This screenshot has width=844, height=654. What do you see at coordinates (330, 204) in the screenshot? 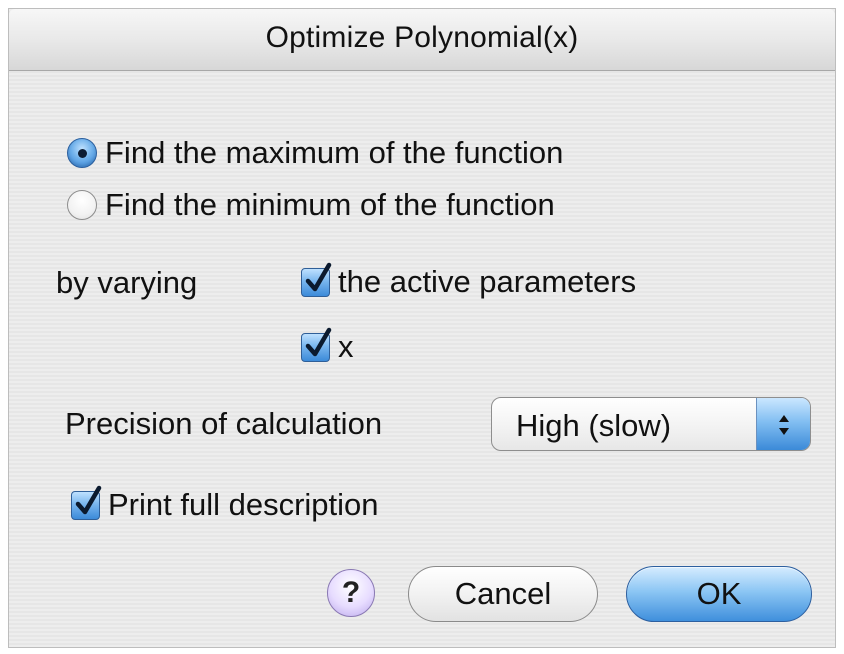
I see `radio-minimum-label: Find the minimum of the function` at bounding box center [330, 204].